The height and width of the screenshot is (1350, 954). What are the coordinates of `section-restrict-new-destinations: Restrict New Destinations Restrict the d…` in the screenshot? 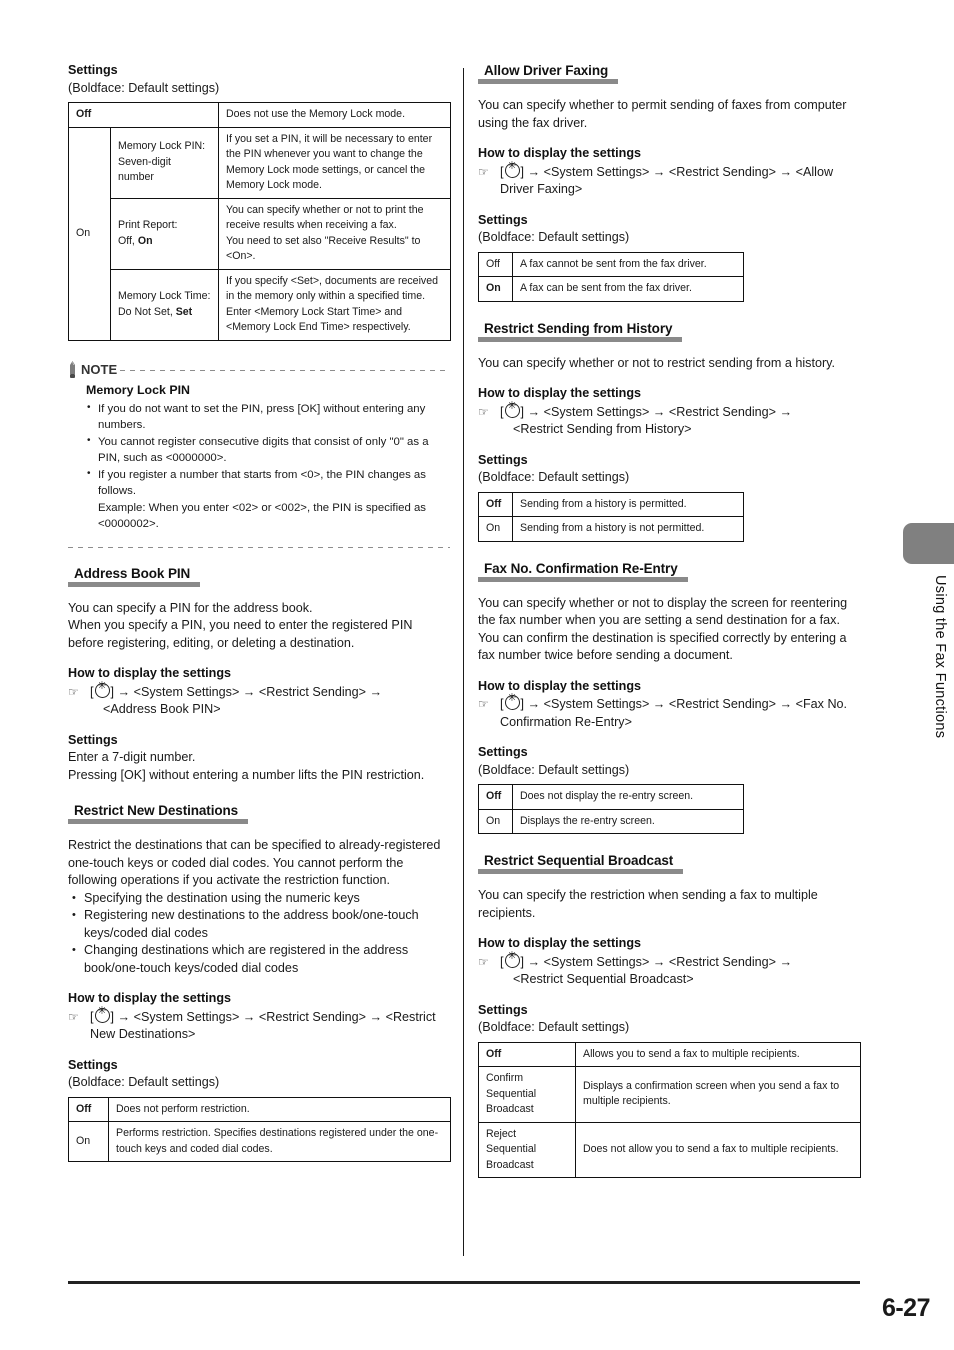 It's located at (259, 982).